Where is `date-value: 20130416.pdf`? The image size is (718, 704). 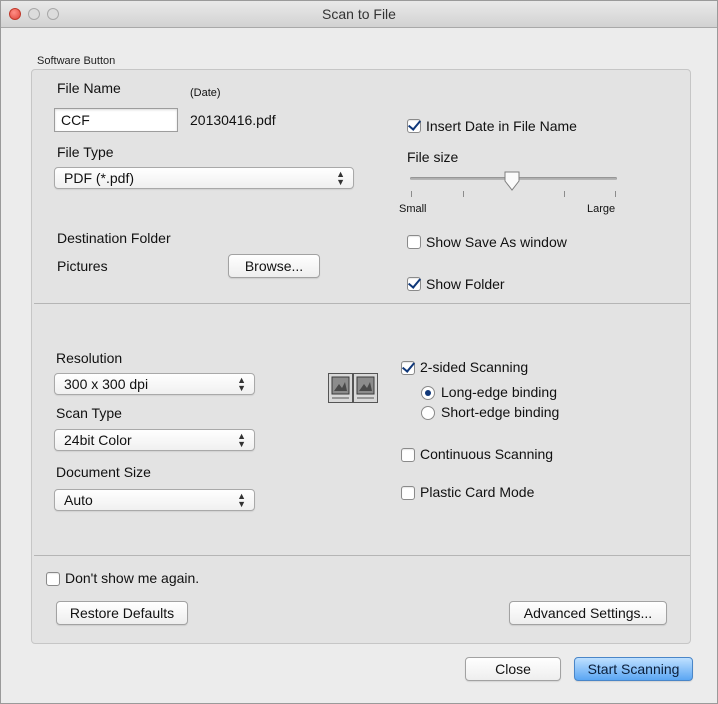 date-value: 20130416.pdf is located at coordinates (233, 120).